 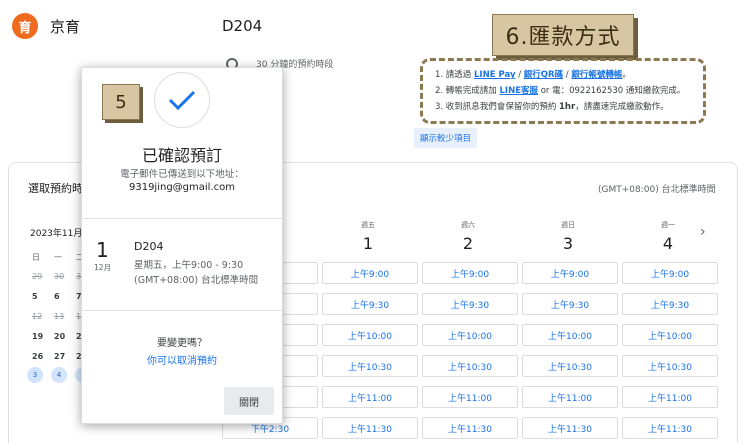 I want to click on booking-time: 星期五，上午9:00 - 9:30 (GMT+08:00) 台北標準時間, so click(x=196, y=273).